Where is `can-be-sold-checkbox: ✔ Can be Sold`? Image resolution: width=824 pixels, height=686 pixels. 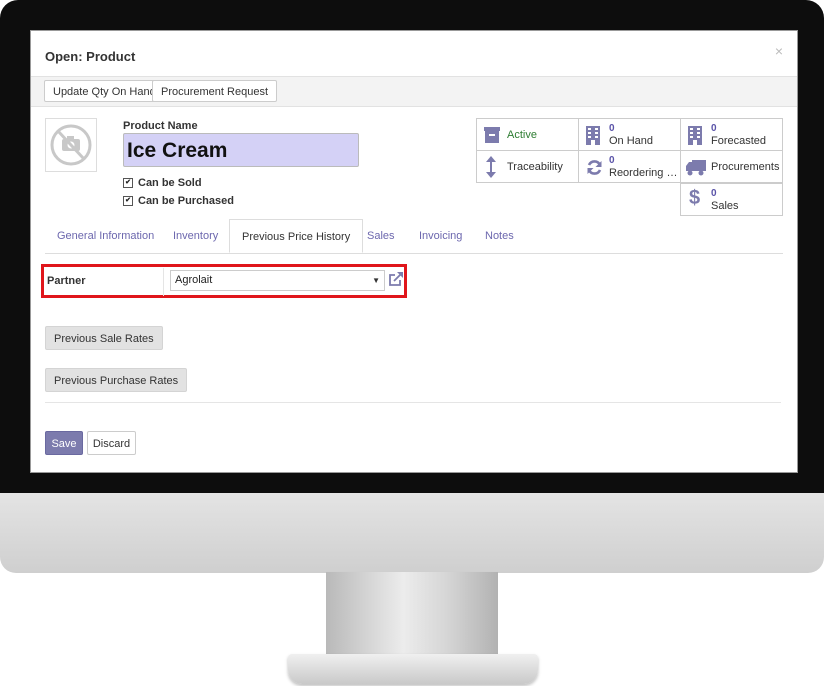
can-be-sold-checkbox: ✔ Can be Sold is located at coordinates (162, 183).